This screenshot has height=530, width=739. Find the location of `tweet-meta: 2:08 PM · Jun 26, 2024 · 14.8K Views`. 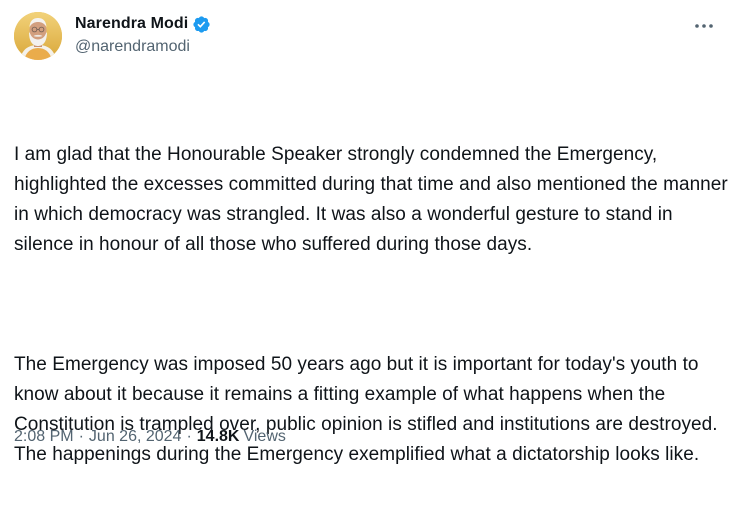

tweet-meta: 2:08 PM · Jun 26, 2024 · 14.8K Views is located at coordinates (150, 437).